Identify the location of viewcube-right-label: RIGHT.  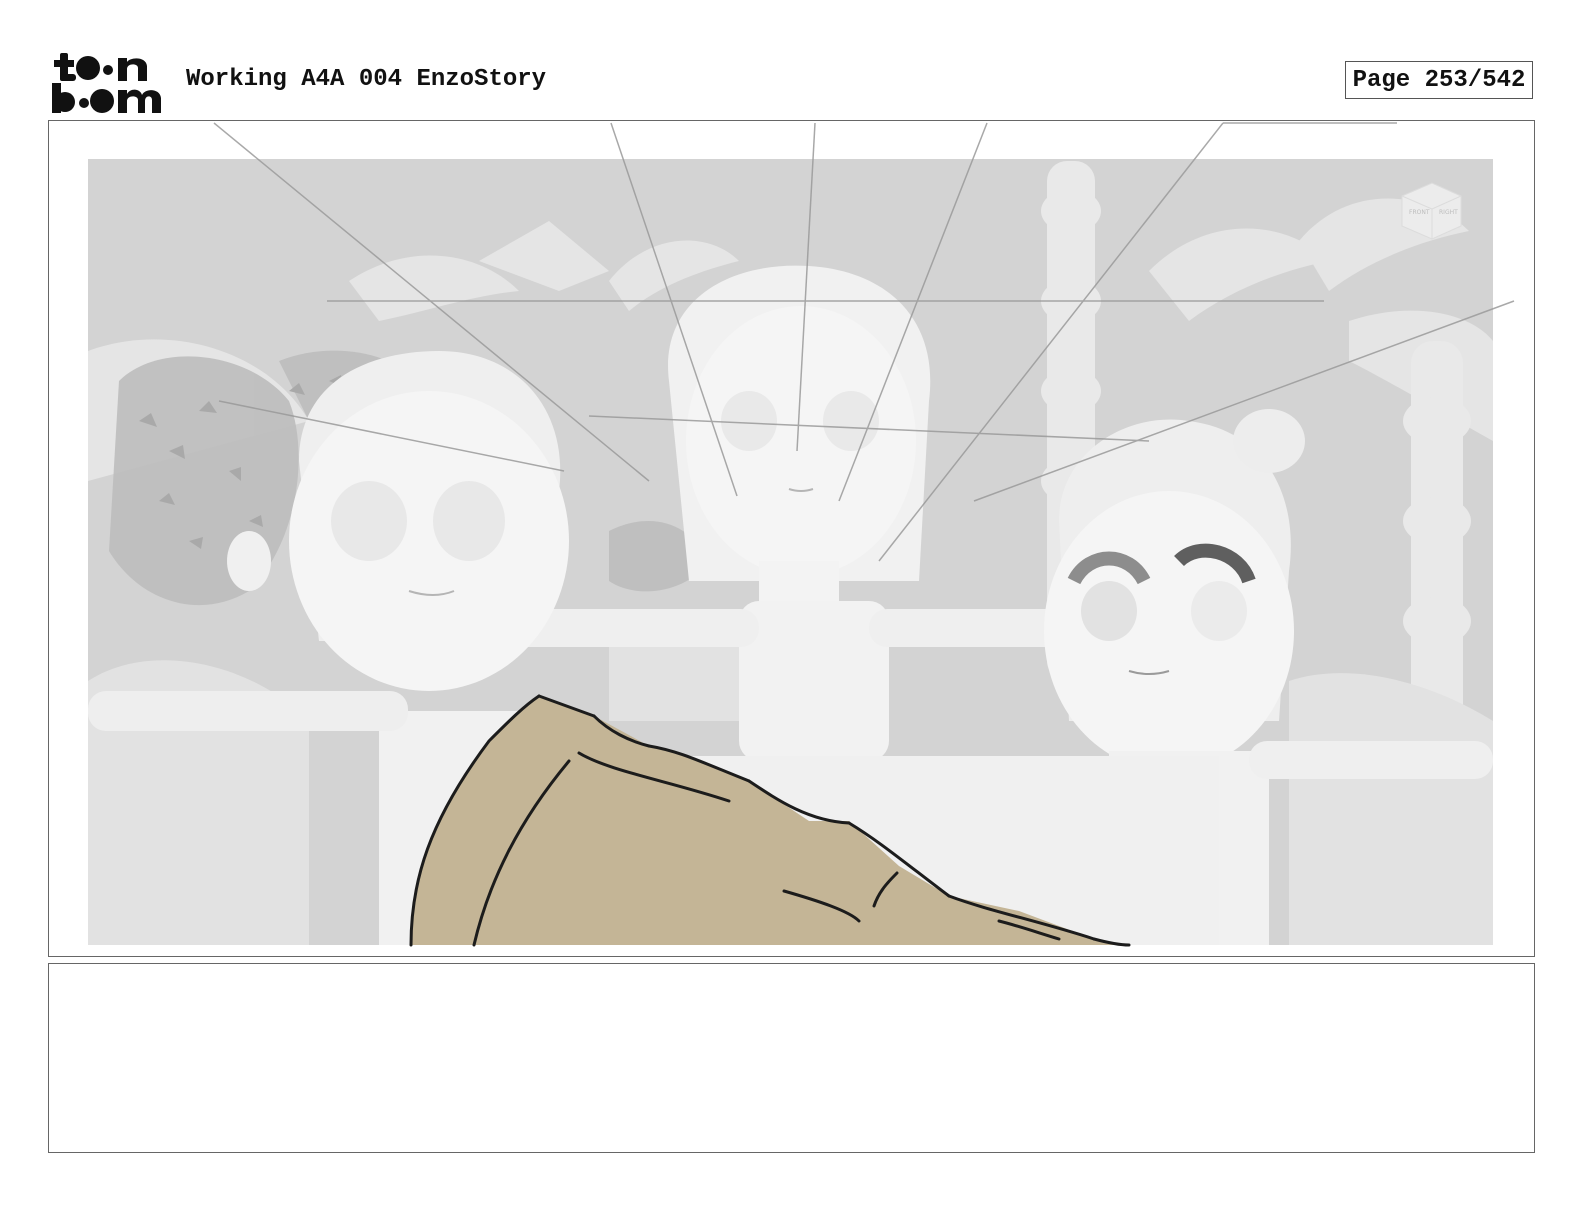
(1448, 212).